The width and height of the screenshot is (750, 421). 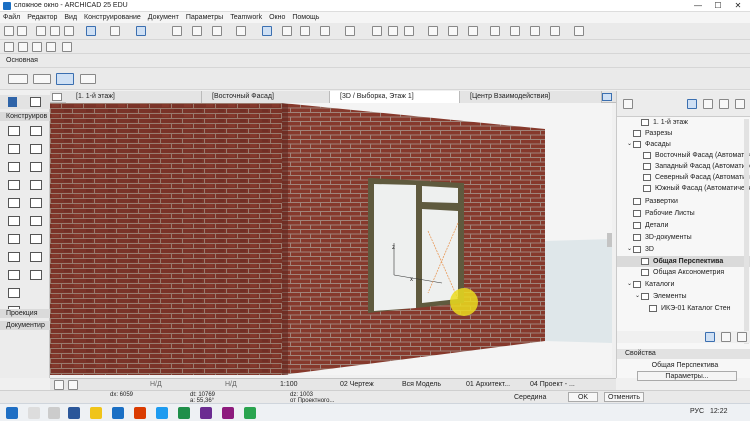 I want to click on rotate-view-icon, so click(x=65, y=79).